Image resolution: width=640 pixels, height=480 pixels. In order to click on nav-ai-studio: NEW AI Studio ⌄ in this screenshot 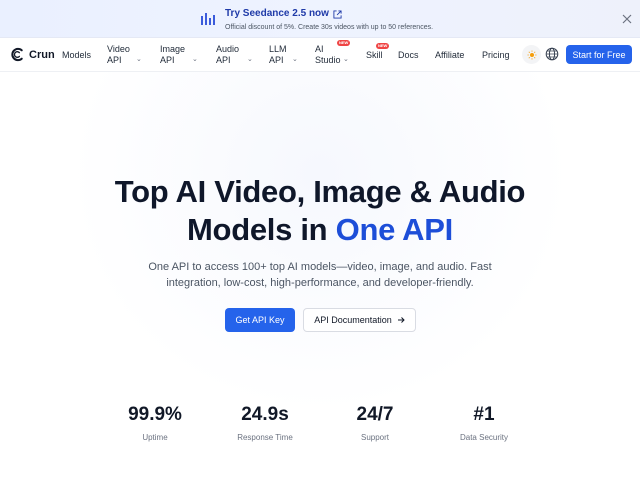, I will do `click(333, 53)`.